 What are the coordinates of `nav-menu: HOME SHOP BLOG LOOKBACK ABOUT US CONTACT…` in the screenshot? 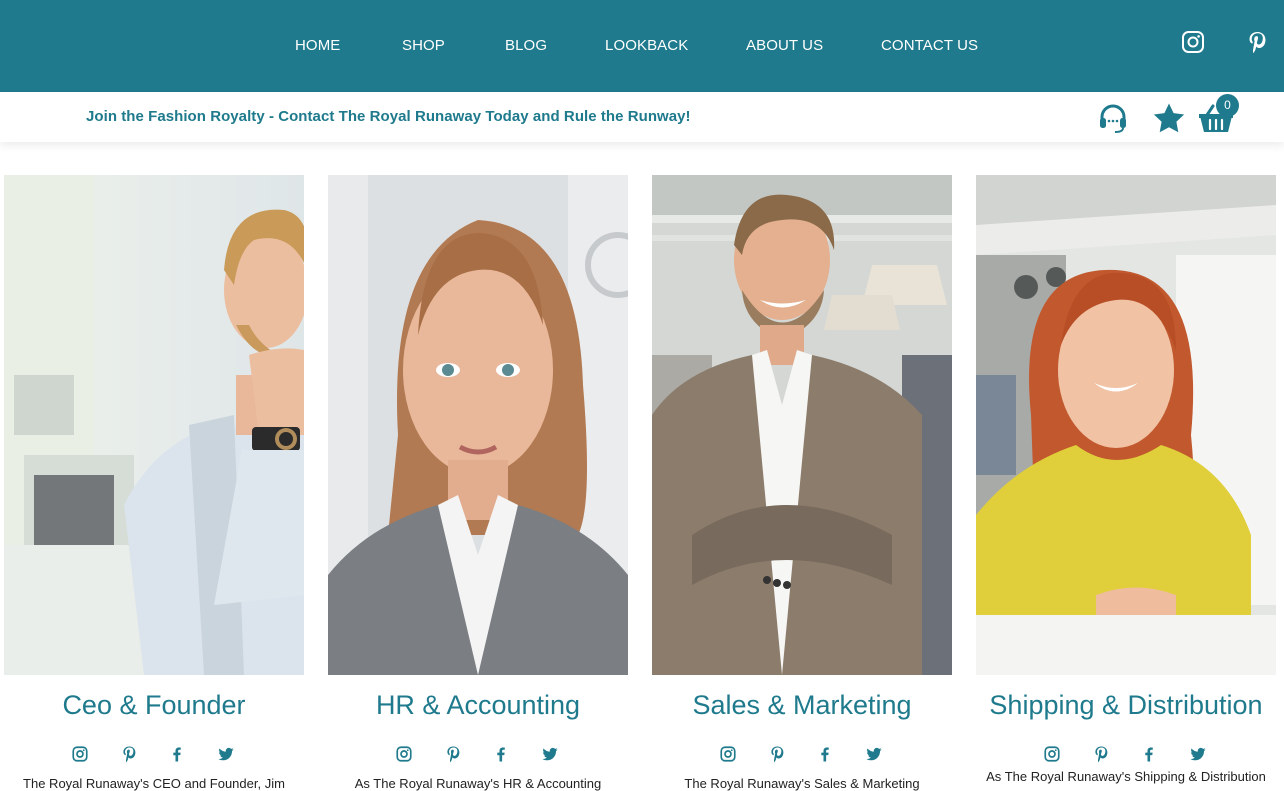 It's located at (642, 46).